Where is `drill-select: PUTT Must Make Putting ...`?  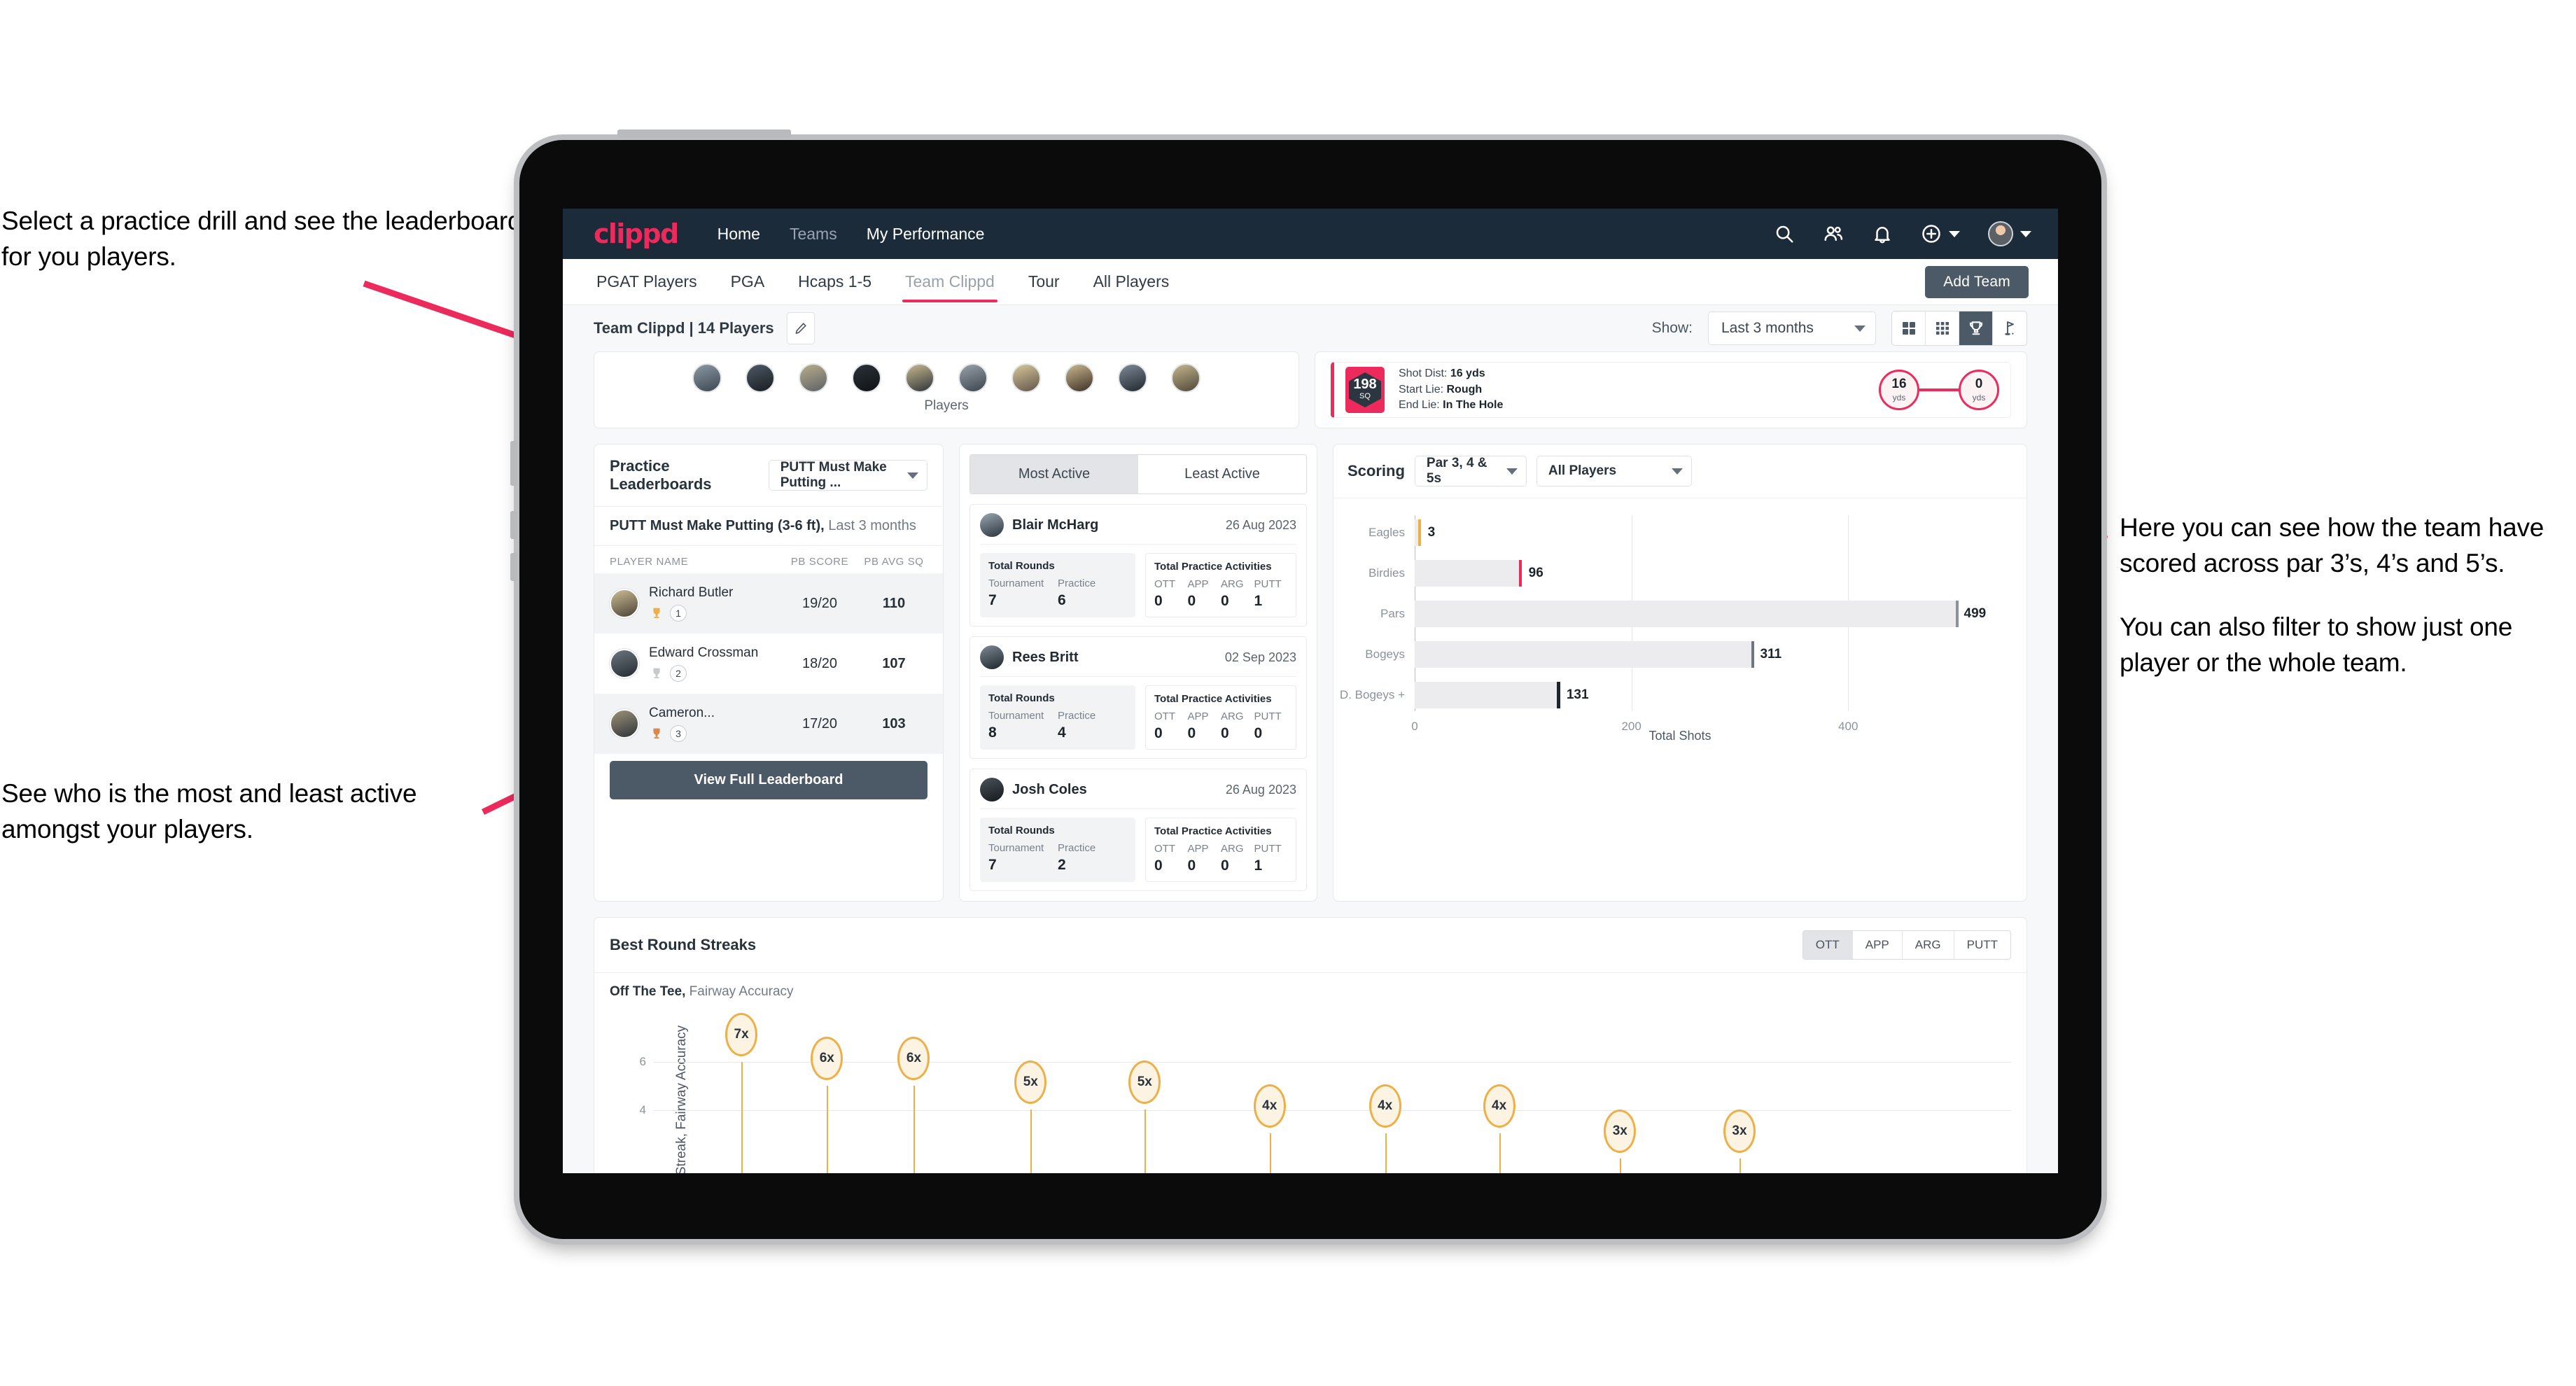
drill-select: PUTT Must Make Putting ... is located at coordinates (847, 475).